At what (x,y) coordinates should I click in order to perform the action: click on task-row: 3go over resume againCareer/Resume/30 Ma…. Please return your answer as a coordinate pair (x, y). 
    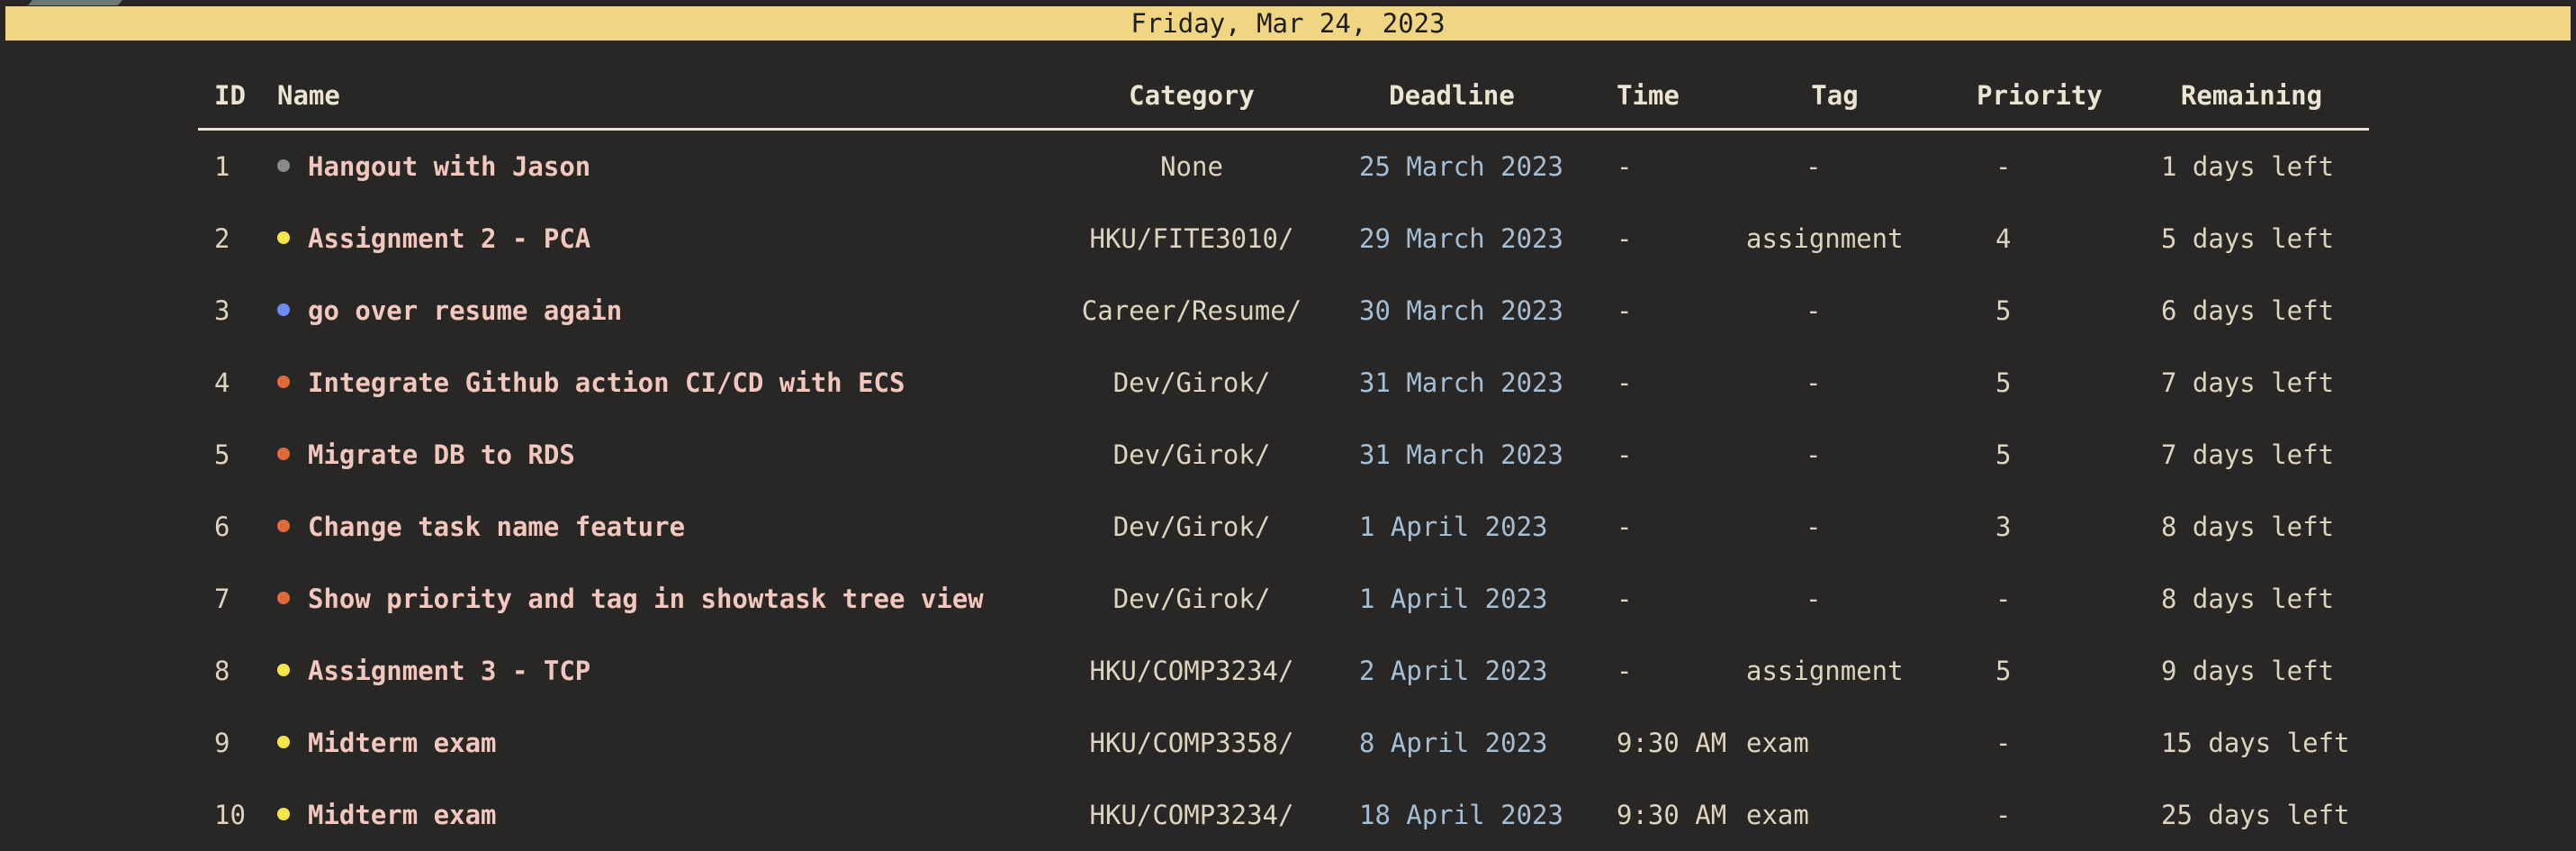
    Looking at the image, I should click on (1283, 311).